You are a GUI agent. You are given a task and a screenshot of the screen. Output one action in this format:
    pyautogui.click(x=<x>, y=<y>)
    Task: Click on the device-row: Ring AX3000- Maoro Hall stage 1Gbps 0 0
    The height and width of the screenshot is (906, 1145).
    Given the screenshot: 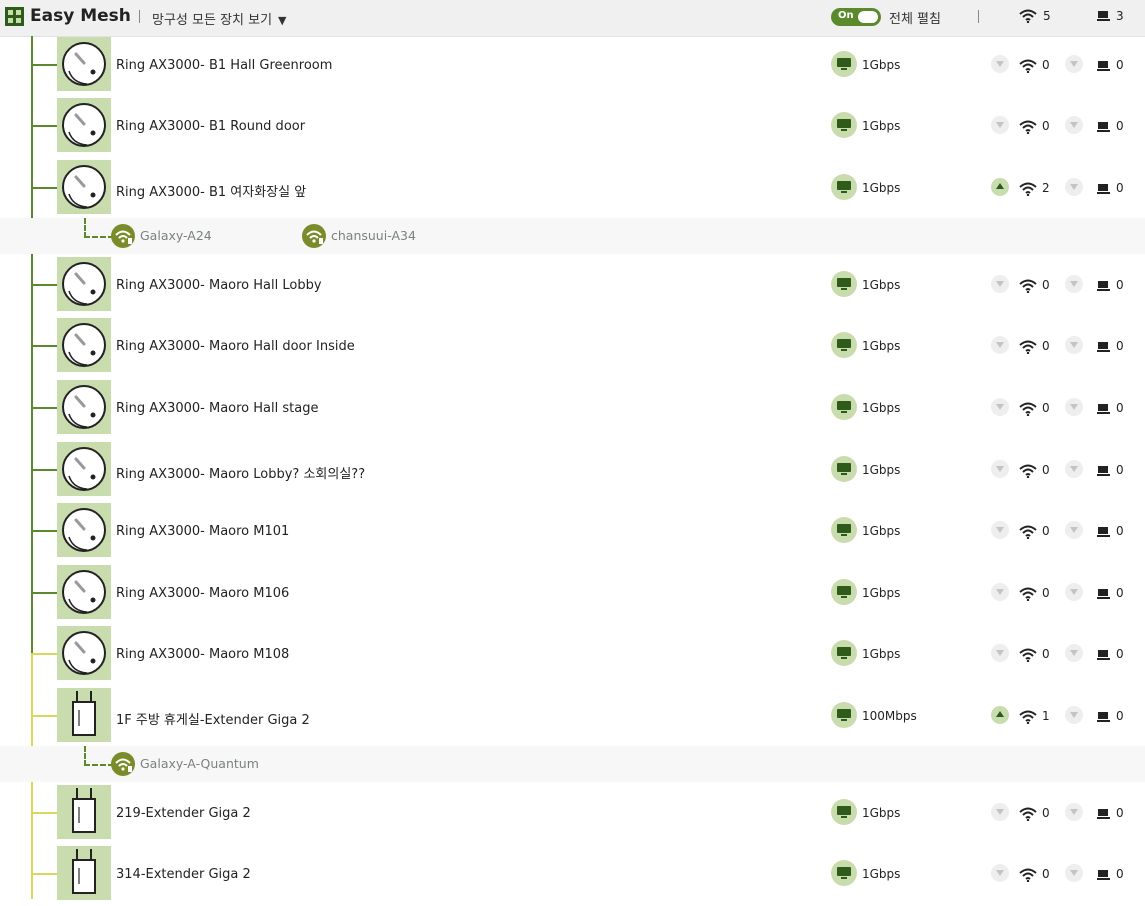 What is the action you would take?
    pyautogui.click(x=572, y=410)
    